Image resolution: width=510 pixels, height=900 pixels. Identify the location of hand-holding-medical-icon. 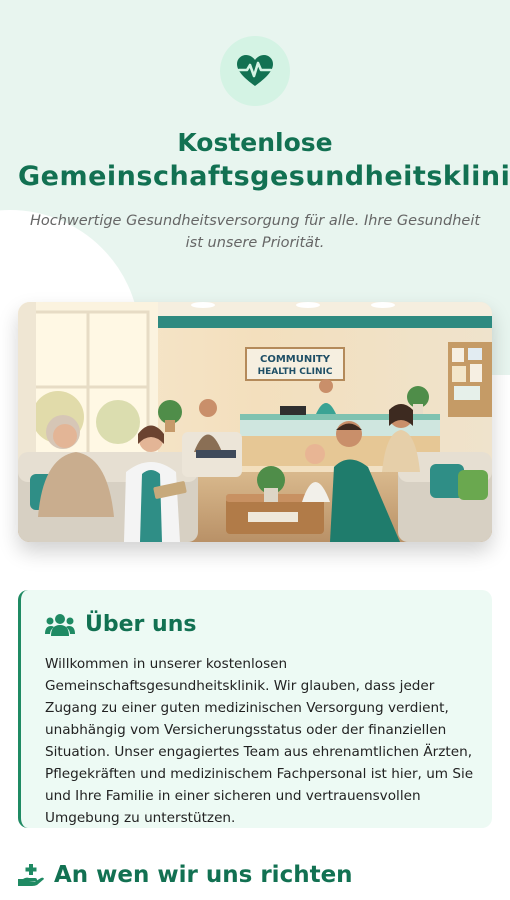
(31, 875).